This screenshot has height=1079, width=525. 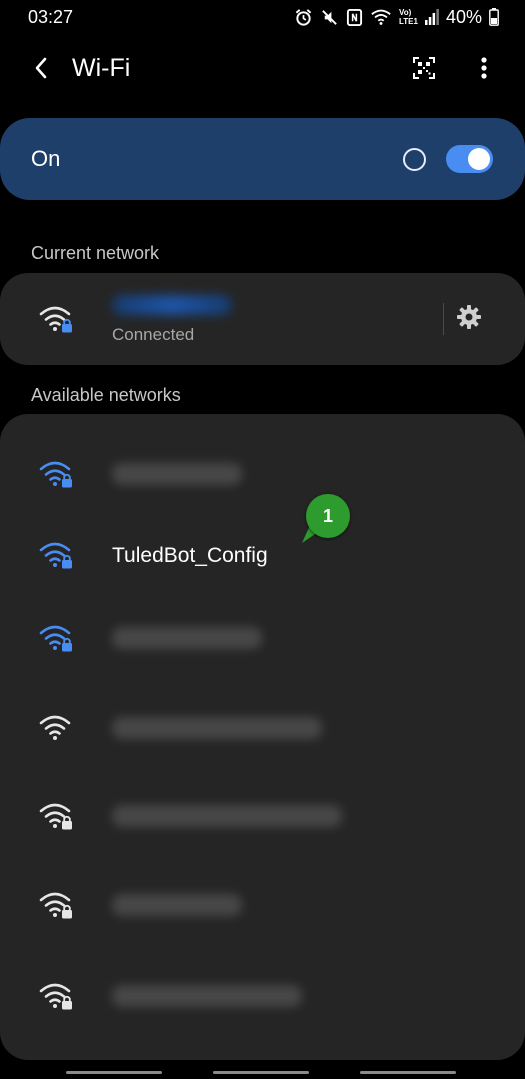 I want to click on network-settings-button, so click(x=469, y=317).